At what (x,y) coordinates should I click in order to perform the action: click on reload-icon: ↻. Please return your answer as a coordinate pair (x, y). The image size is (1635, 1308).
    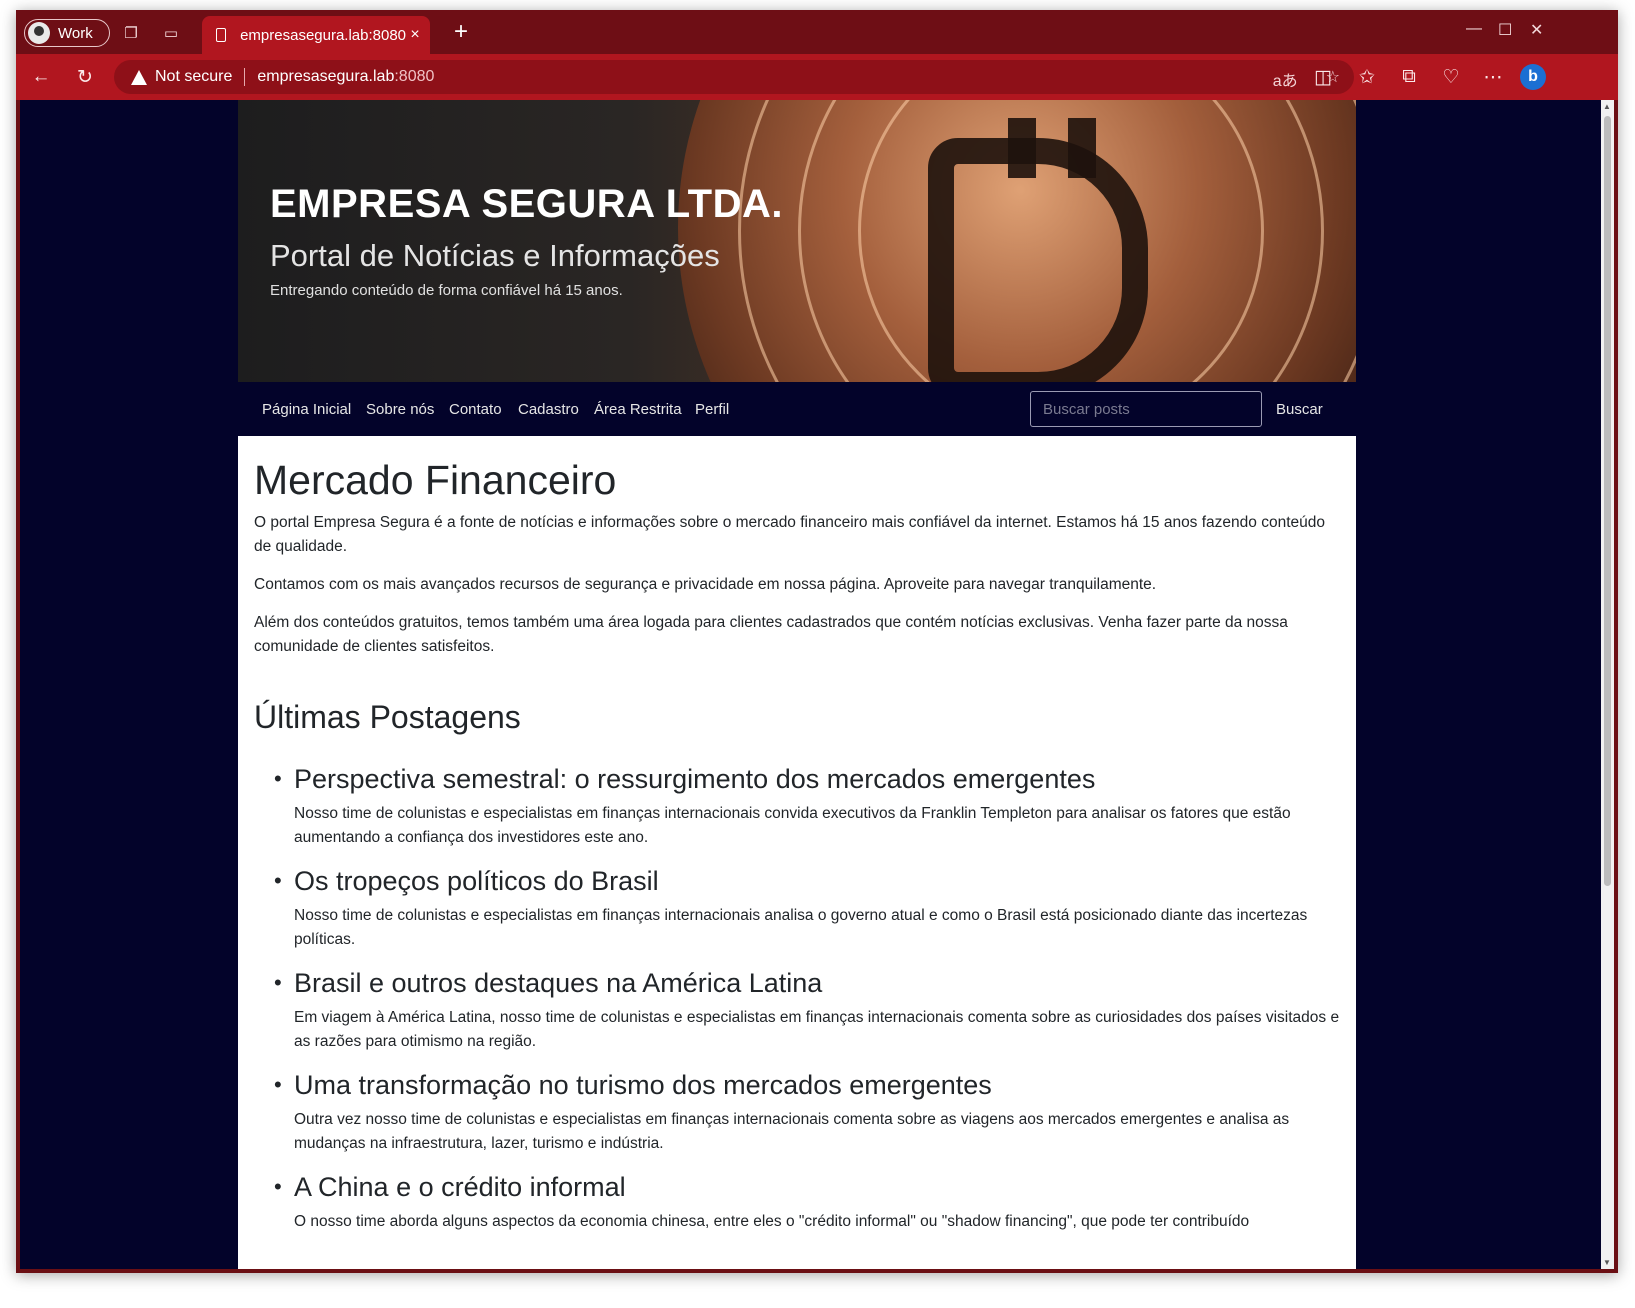
    Looking at the image, I should click on (85, 77).